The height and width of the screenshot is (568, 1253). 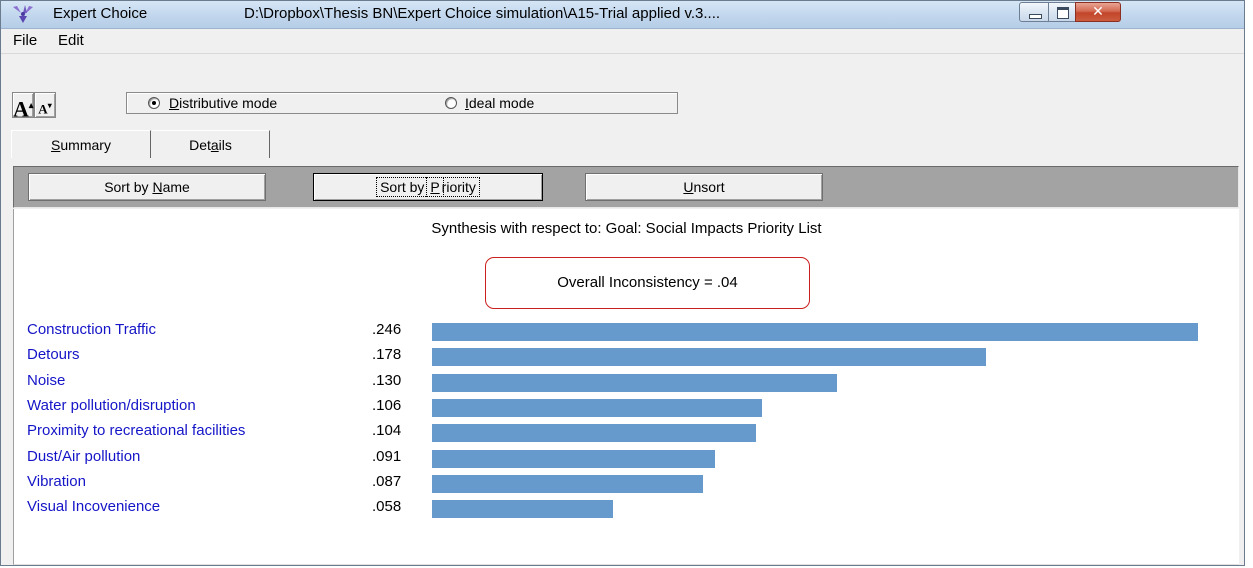 What do you see at coordinates (23, 14) in the screenshot?
I see `expert-choice-logo-icon` at bounding box center [23, 14].